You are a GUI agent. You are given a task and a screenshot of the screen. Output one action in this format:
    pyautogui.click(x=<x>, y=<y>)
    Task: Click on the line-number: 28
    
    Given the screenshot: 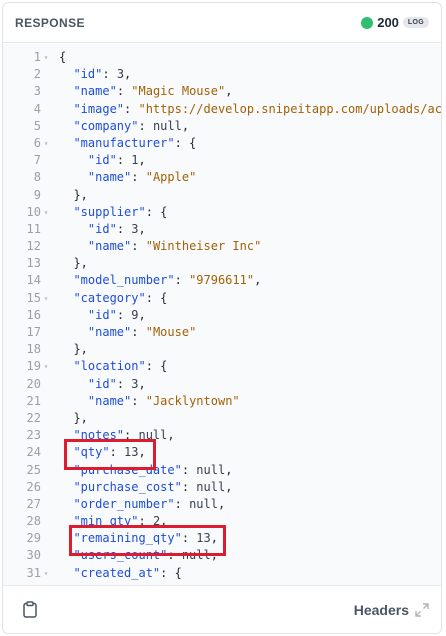 What is the action you would take?
    pyautogui.click(x=33, y=521)
    